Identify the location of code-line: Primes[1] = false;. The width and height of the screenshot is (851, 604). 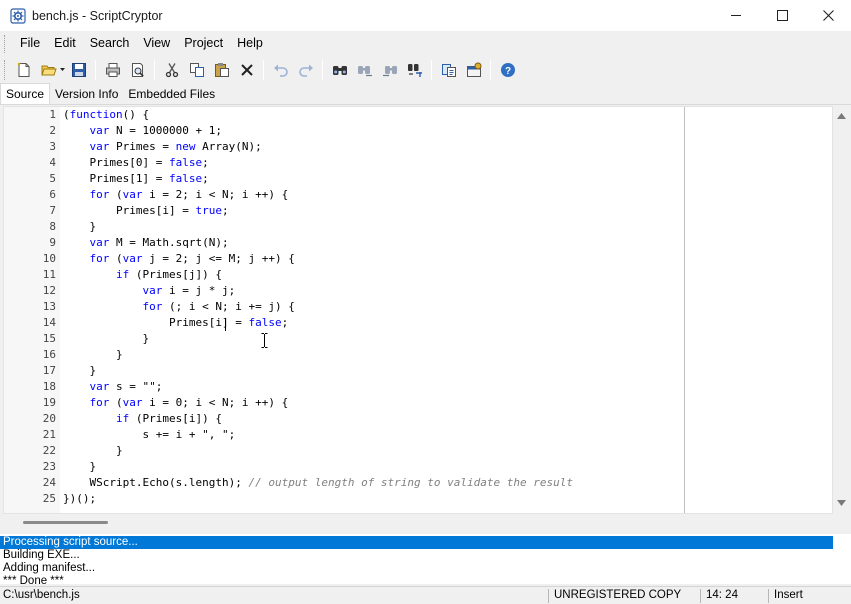
(136, 178).